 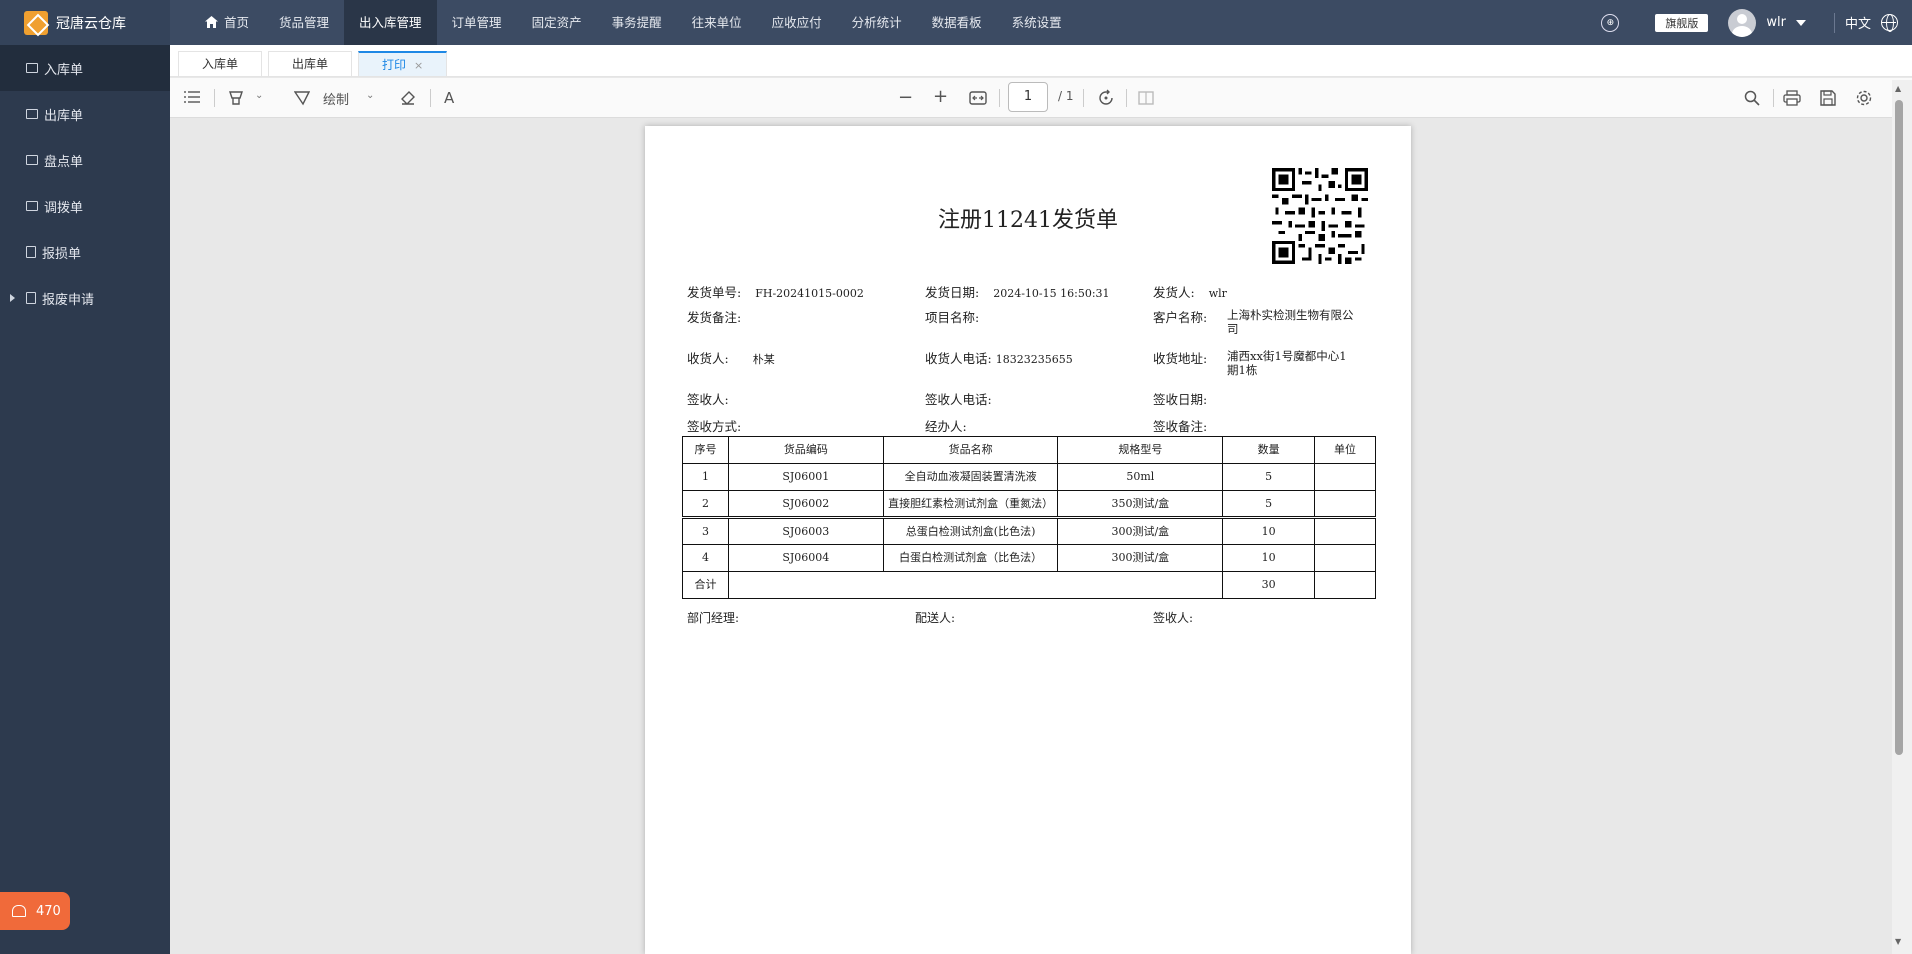 I want to click on address-label: 收货地址:, so click(x=1180, y=358).